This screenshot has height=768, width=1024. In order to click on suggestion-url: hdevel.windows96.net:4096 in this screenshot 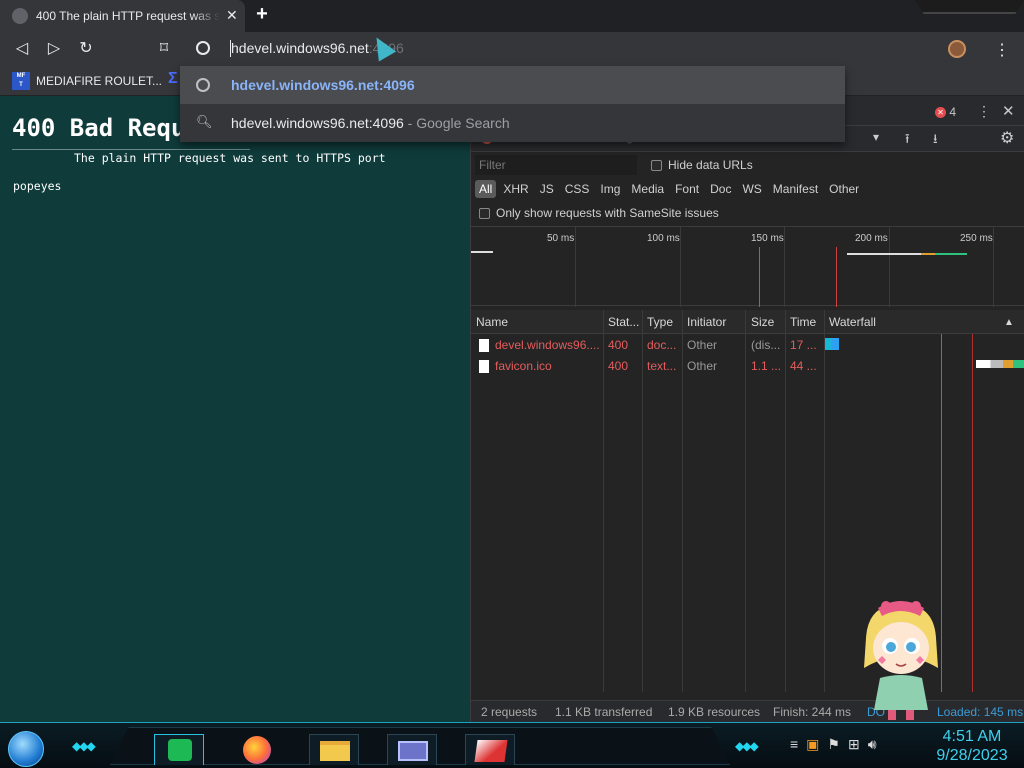, I will do `click(512, 85)`.